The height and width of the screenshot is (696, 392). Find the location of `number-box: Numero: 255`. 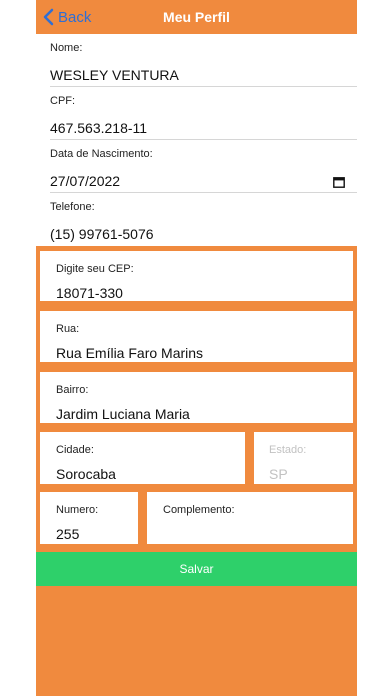

number-box: Numero: 255 is located at coordinates (89, 518).